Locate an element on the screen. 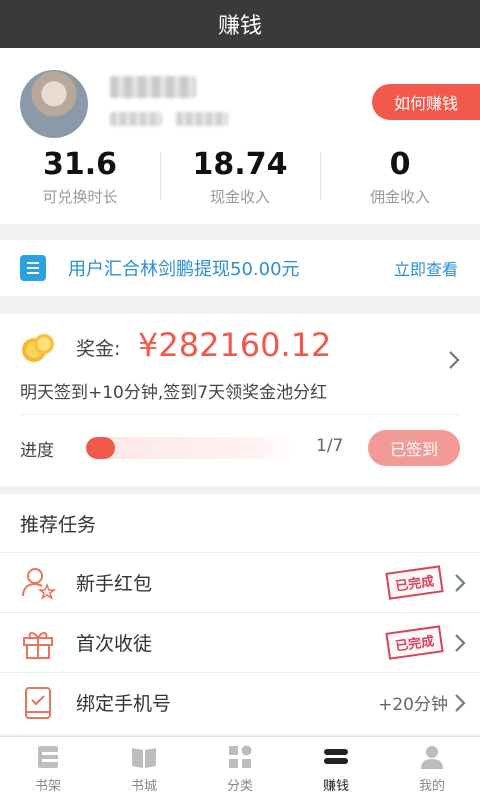 This screenshot has height=800, width=480. tab-bookshelf: 书架 is located at coordinates (48, 768).